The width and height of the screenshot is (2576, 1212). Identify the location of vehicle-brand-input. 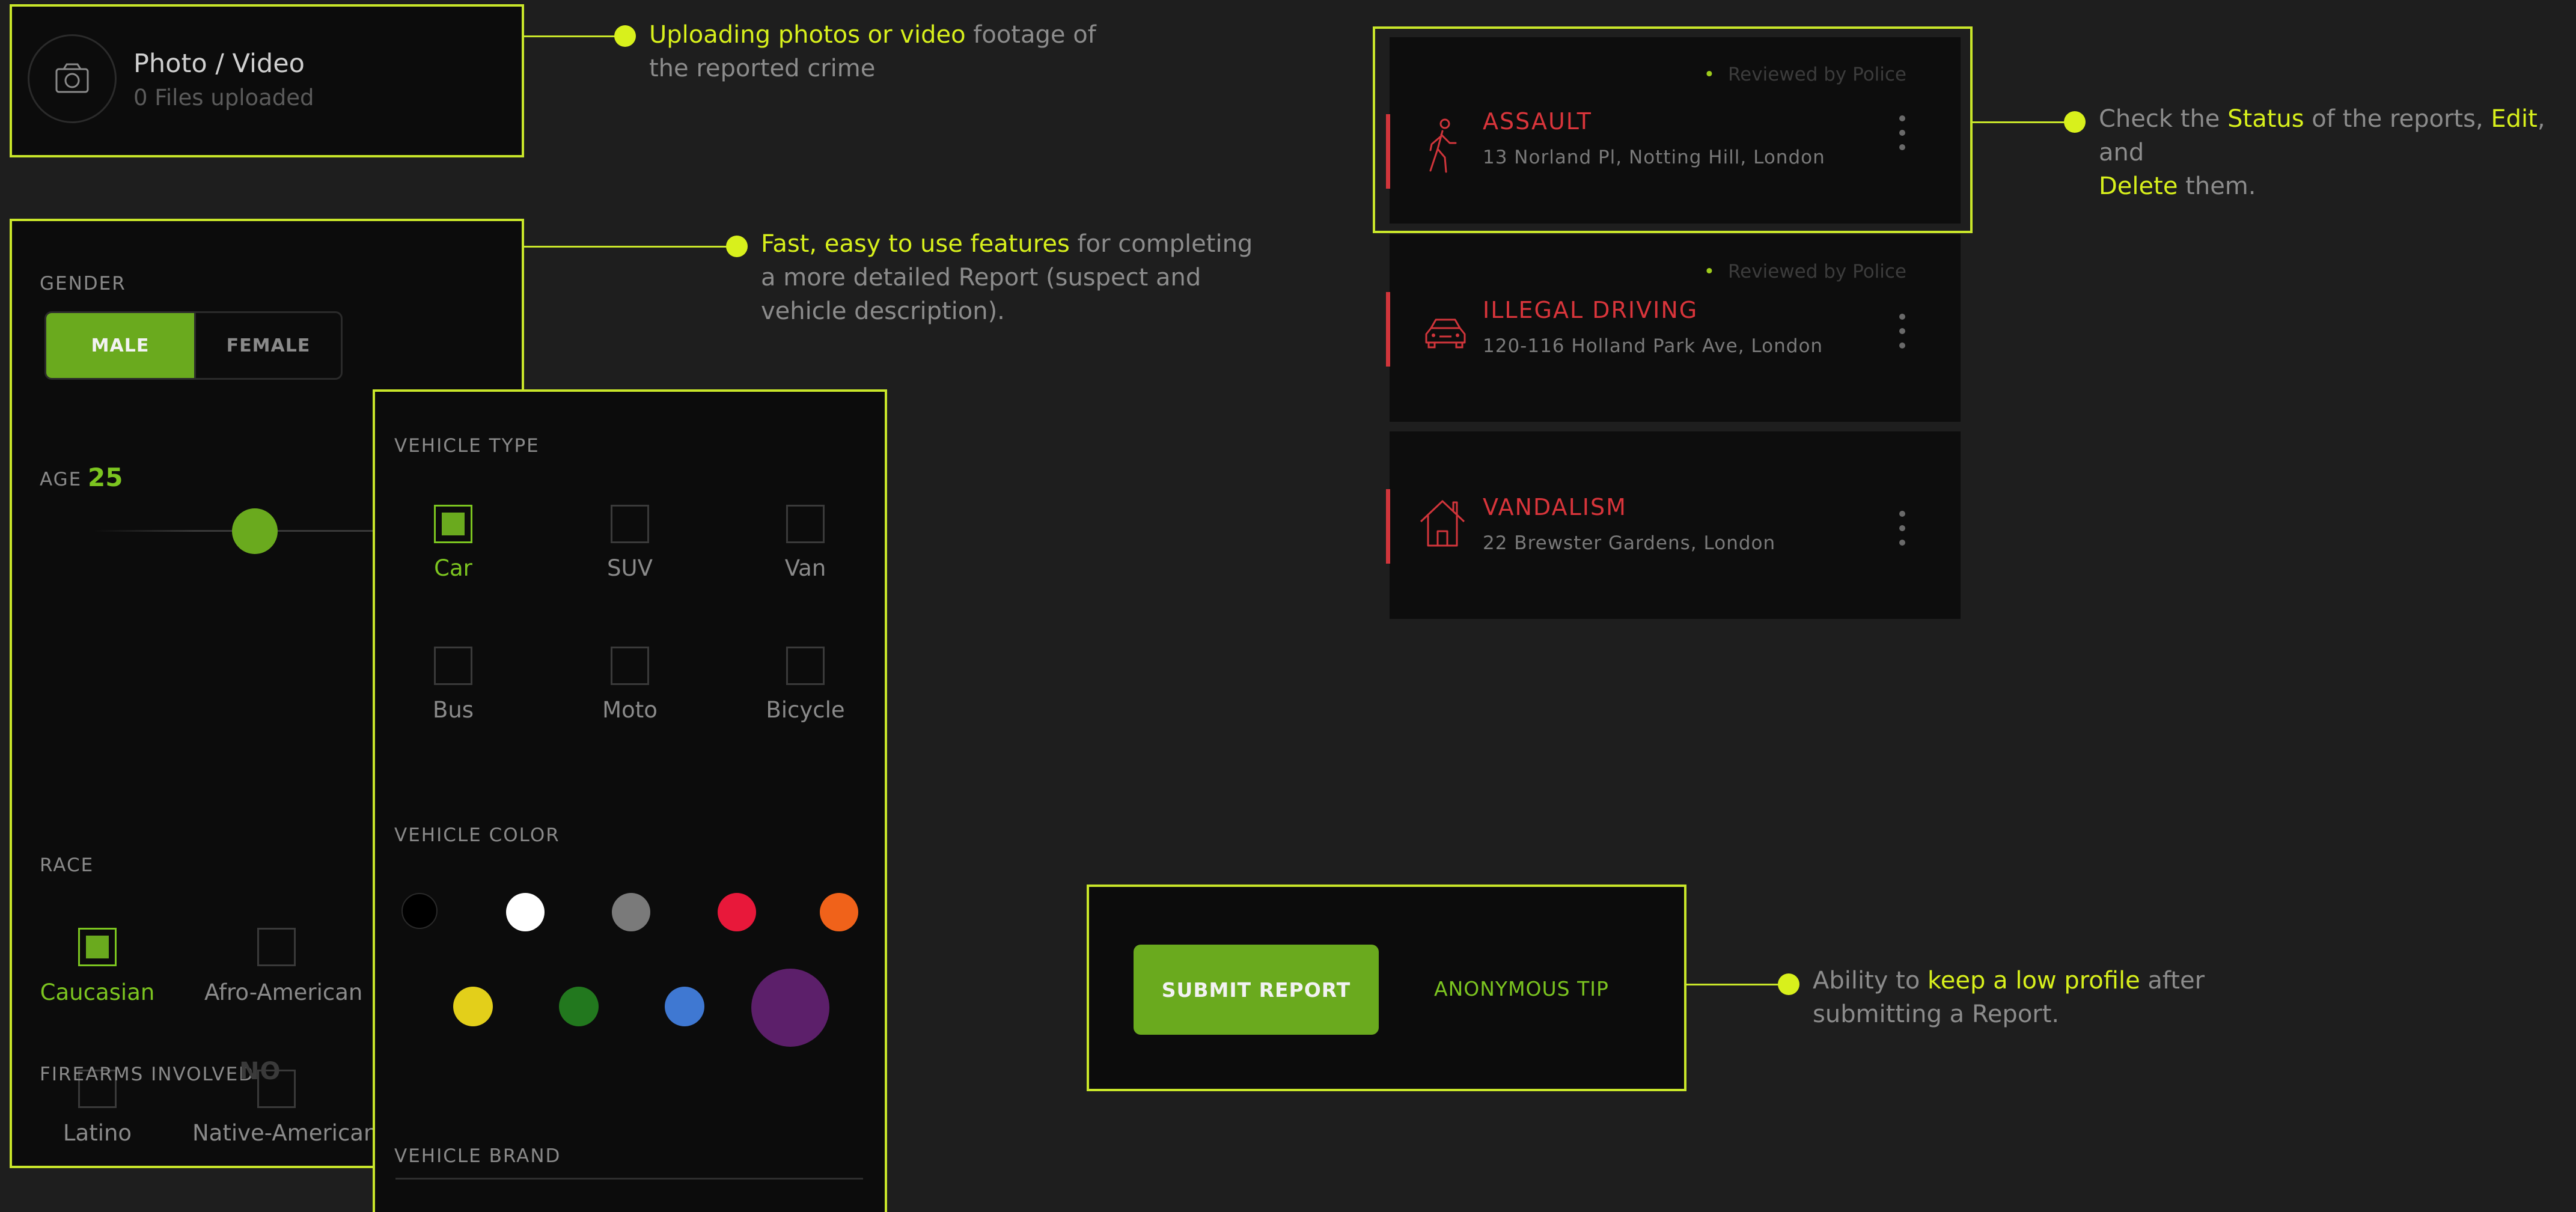
(629, 1179).